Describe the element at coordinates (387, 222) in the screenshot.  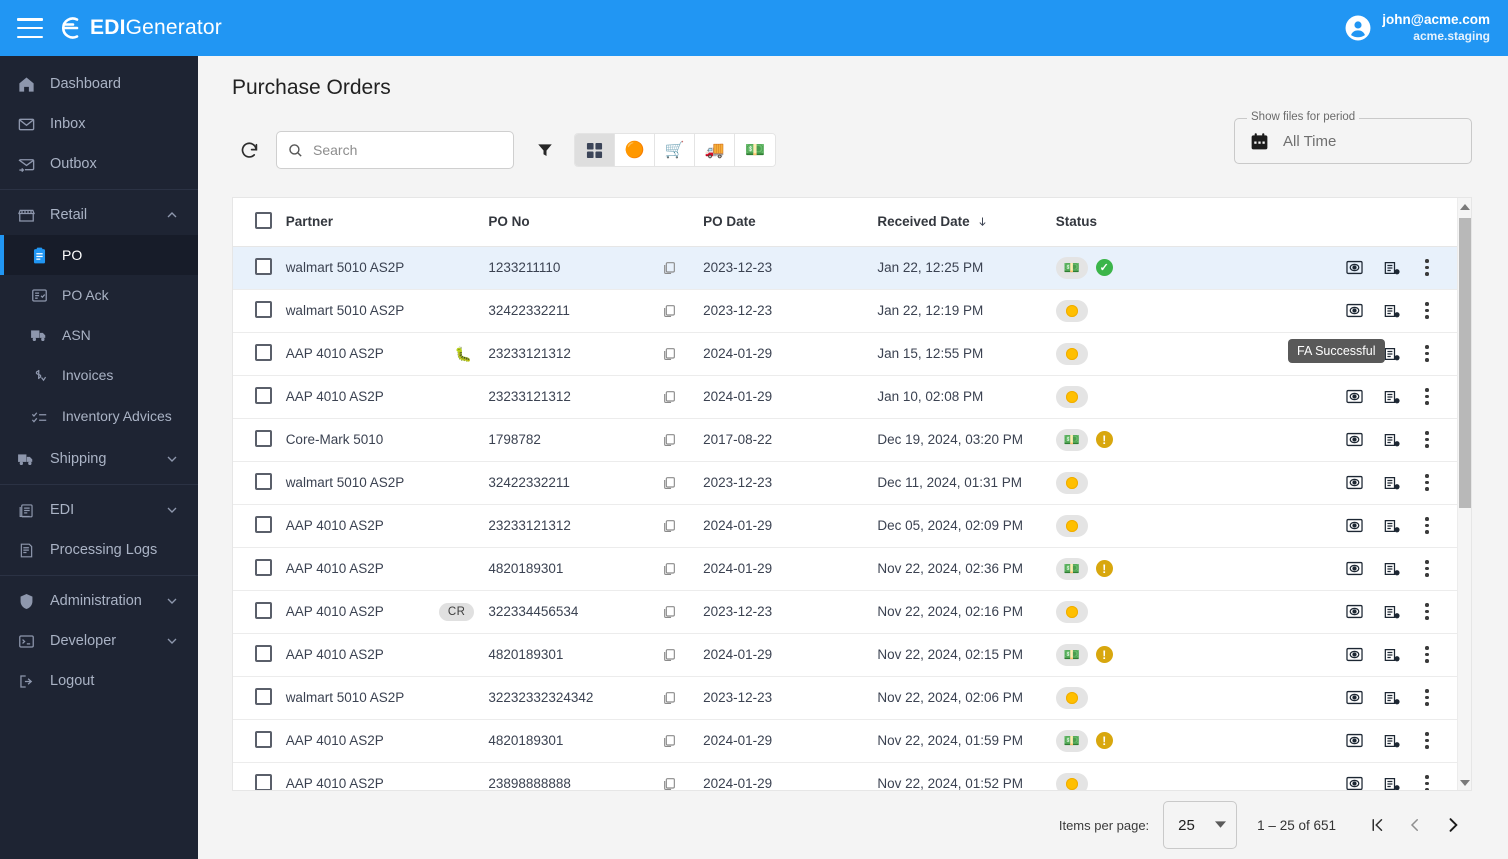
I see `column-header-partner: Partner` at that location.